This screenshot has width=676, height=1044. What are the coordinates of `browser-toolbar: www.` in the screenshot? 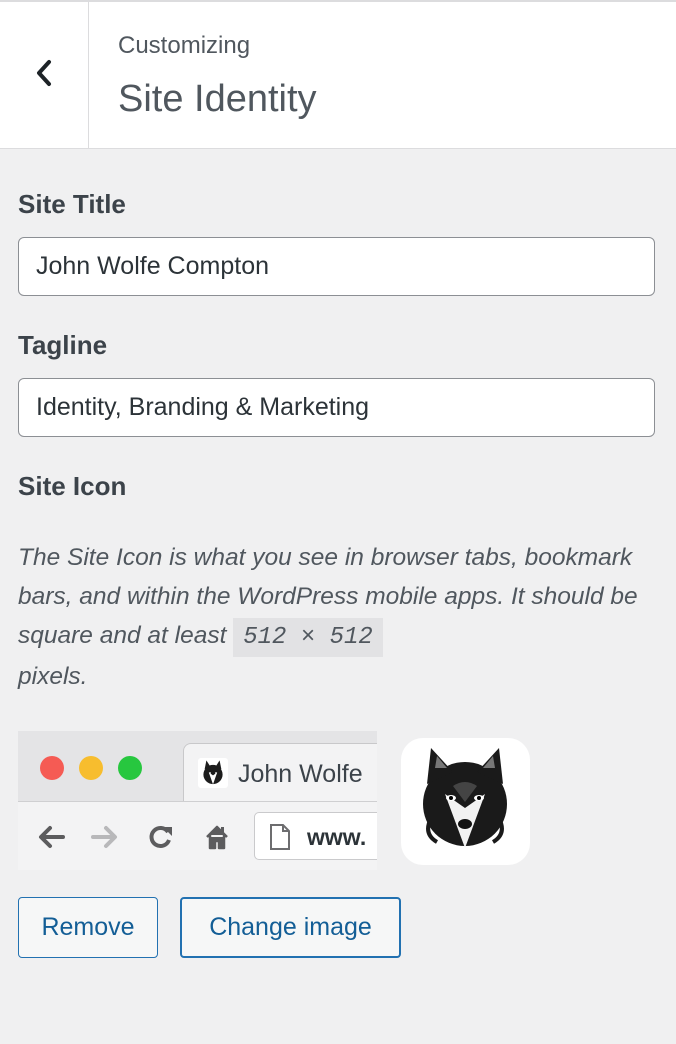 It's located at (197, 835).